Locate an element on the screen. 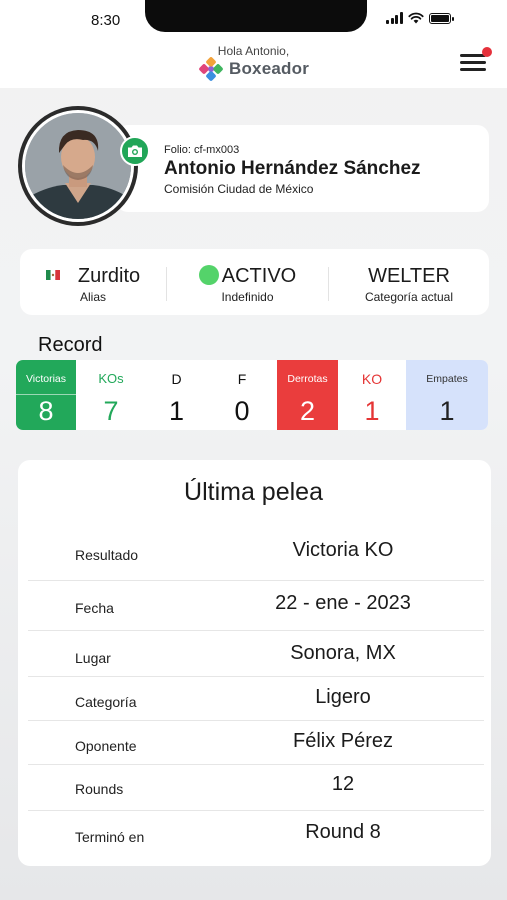  avatar is located at coordinates (78, 166).